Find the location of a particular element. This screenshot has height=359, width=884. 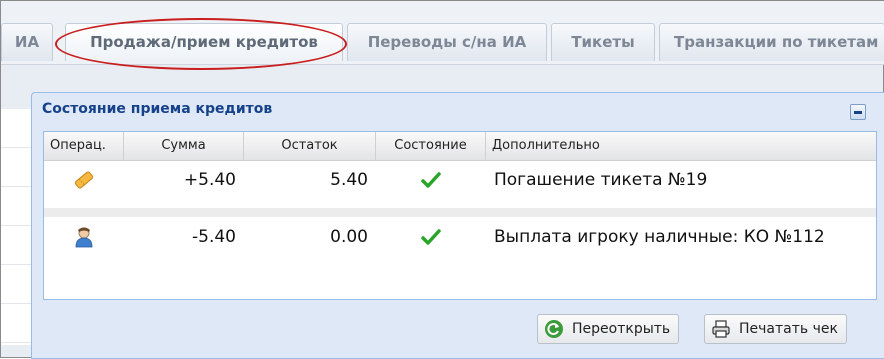

ticket-icon is located at coordinates (84, 180).